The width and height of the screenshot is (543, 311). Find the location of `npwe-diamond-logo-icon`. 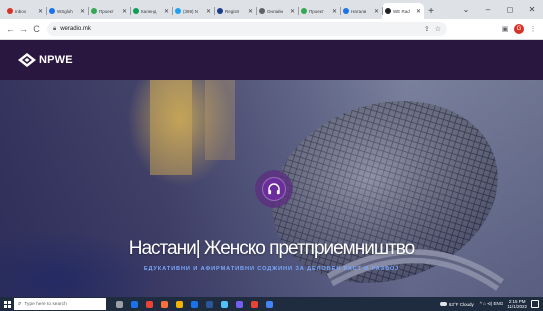

npwe-diamond-logo-icon is located at coordinates (27, 60).